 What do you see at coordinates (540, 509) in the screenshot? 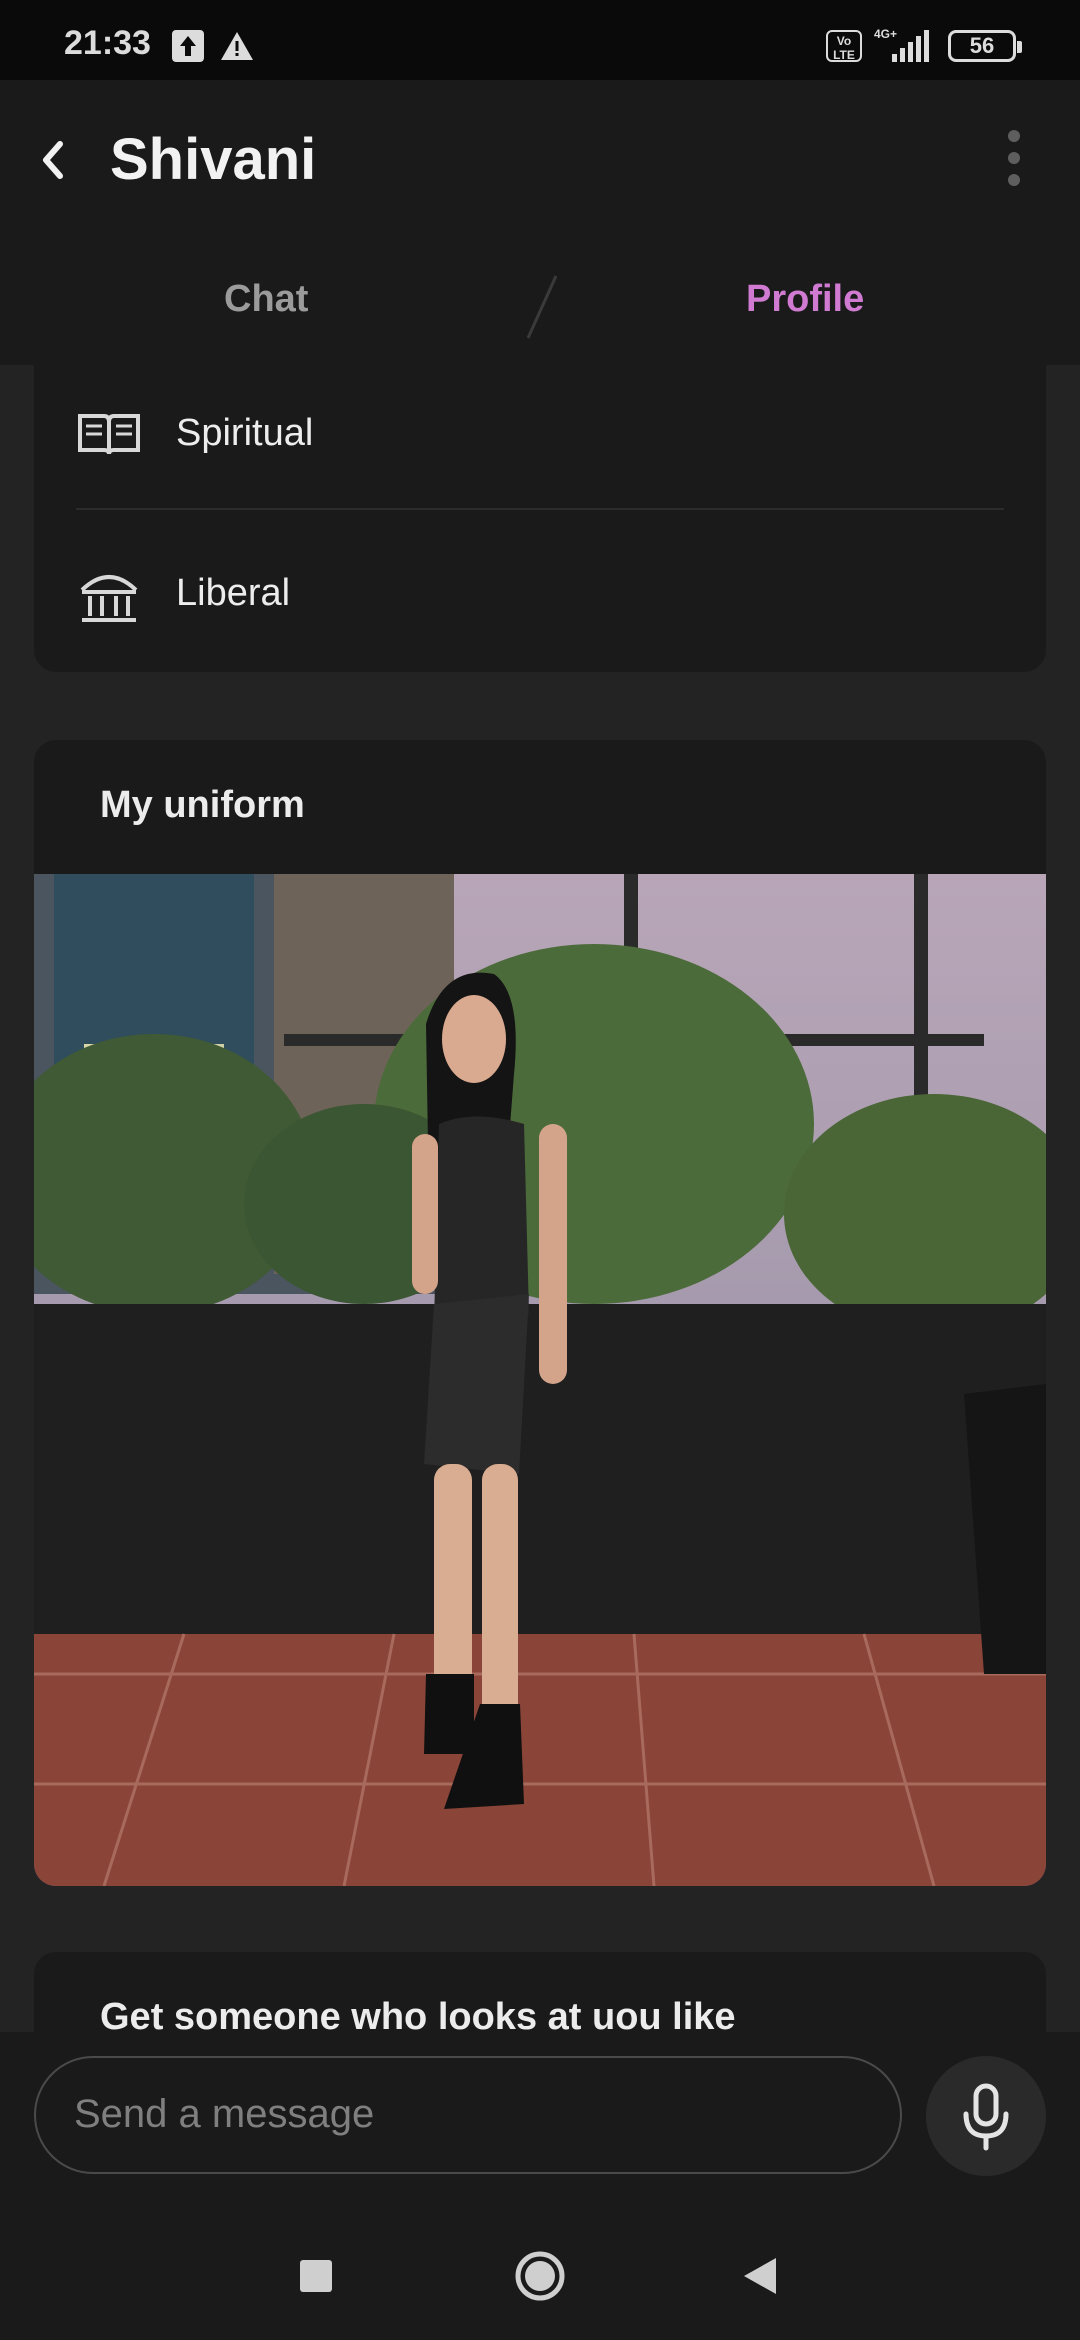
I see `divider` at bounding box center [540, 509].